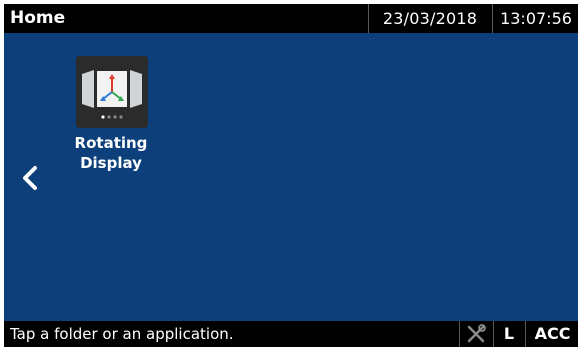 The height and width of the screenshot is (351, 582). Describe the element at coordinates (38, 18) in the screenshot. I see `page-title: Home` at that location.